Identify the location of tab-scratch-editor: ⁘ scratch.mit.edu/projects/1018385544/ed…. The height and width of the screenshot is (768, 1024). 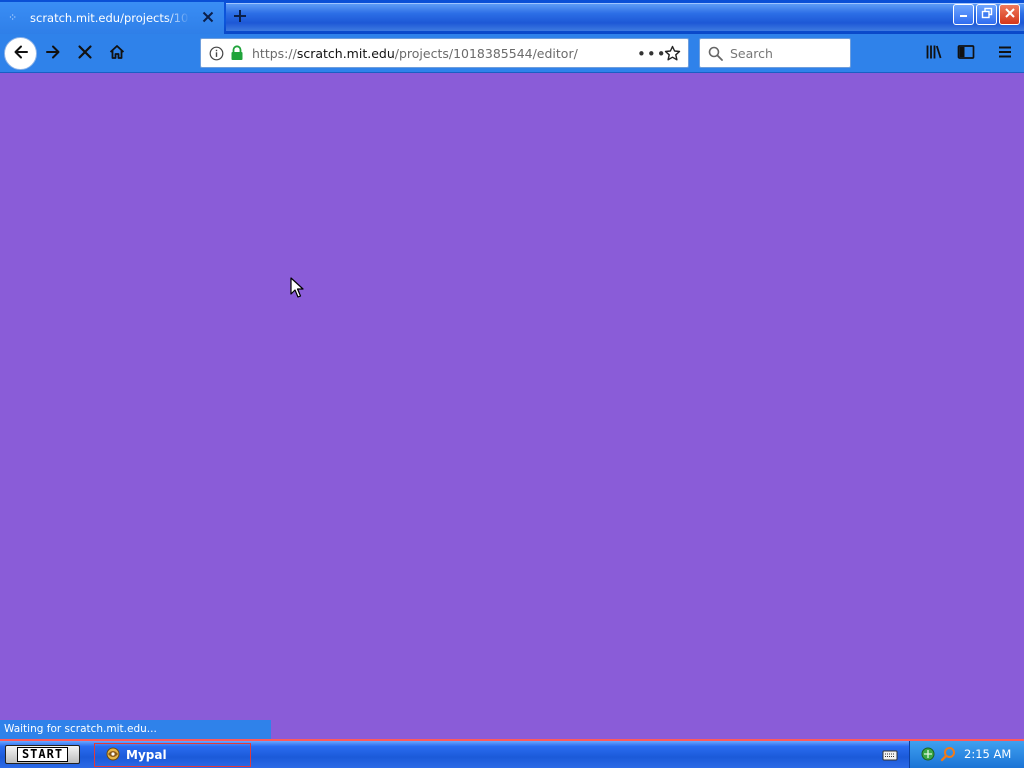
(112, 18).